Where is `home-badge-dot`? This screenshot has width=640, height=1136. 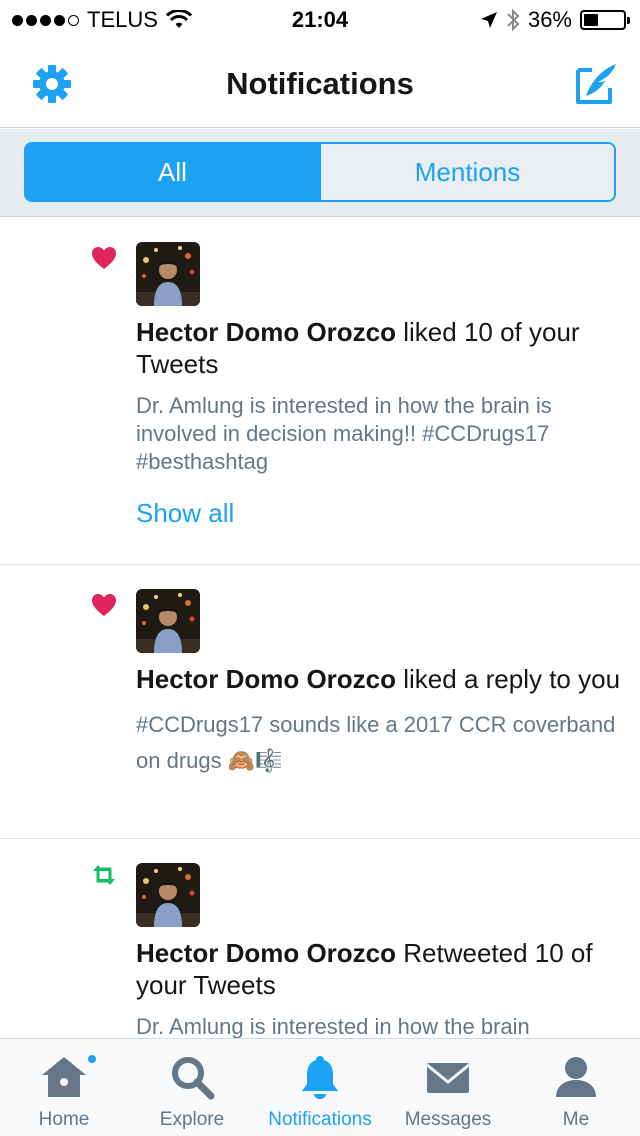 home-badge-dot is located at coordinates (92, 1059).